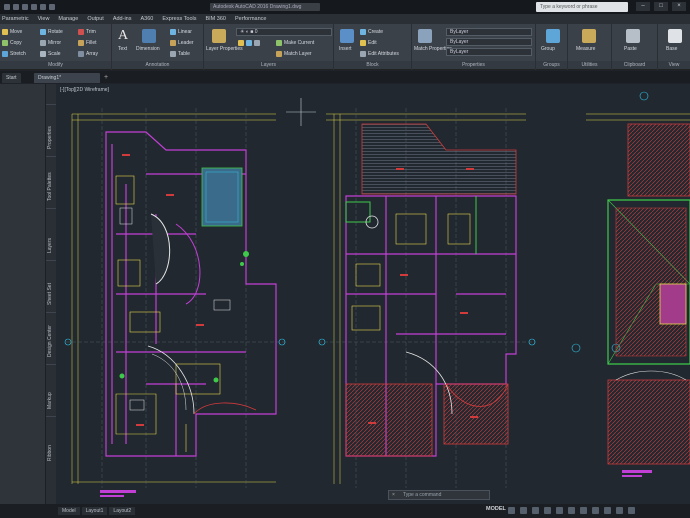  Describe the element at coordinates (379, 54) in the screenshot. I see `edit-attributes-button: Edit Attributes` at that location.